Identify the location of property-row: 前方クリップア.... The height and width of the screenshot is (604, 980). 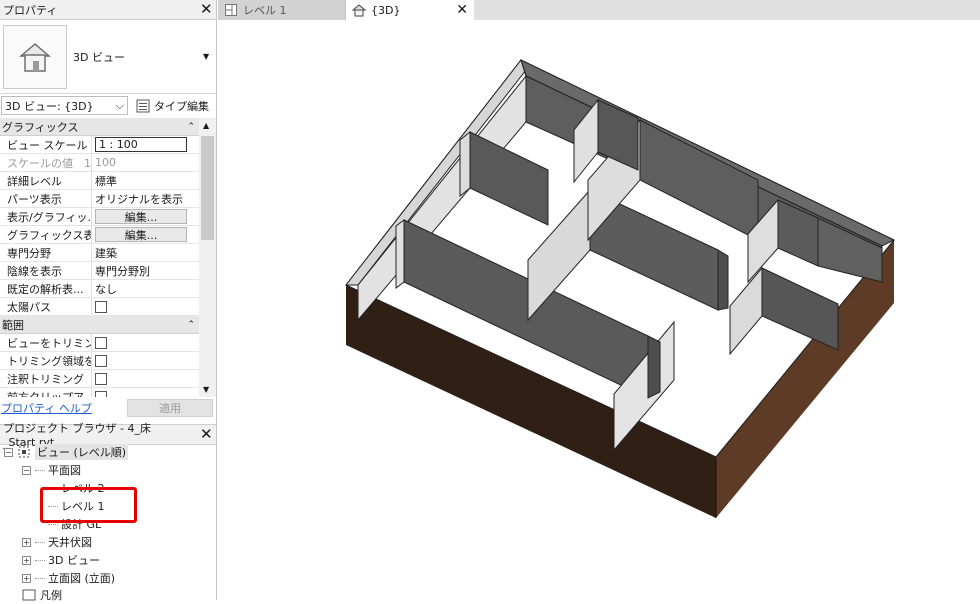
(99, 392).